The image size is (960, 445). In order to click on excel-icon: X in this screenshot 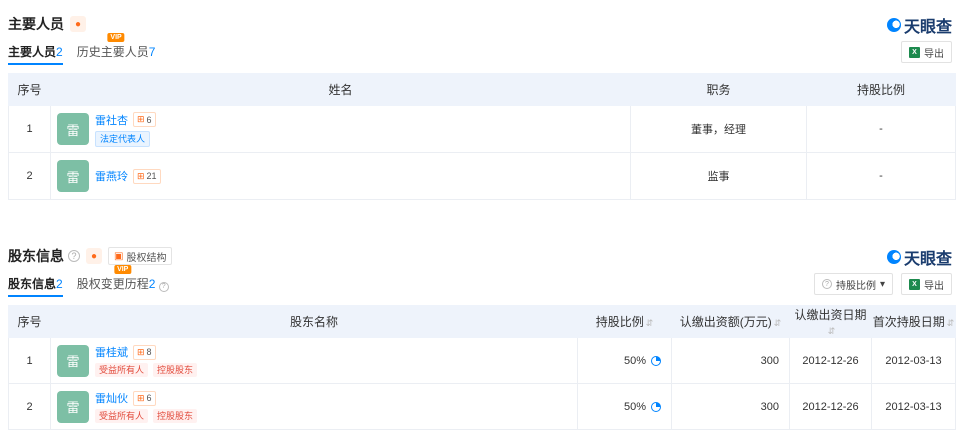, I will do `click(914, 52)`.